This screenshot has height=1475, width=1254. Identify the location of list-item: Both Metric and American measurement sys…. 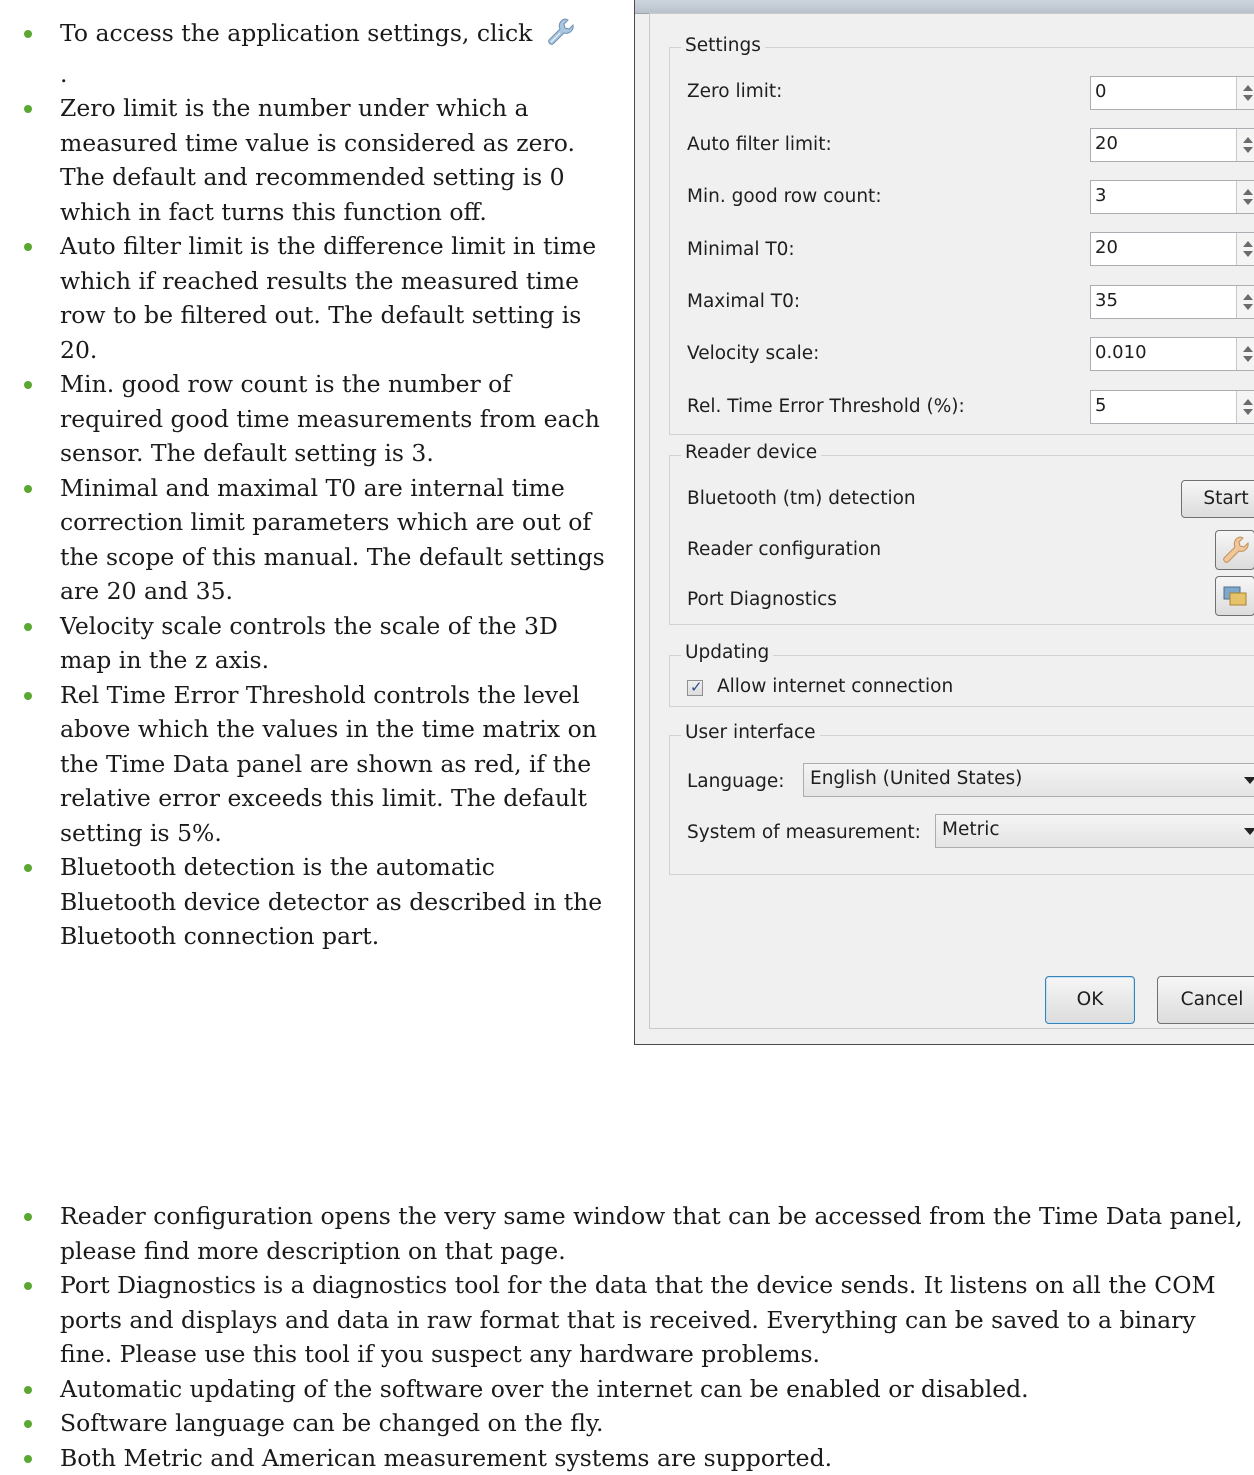
(627, 1458).